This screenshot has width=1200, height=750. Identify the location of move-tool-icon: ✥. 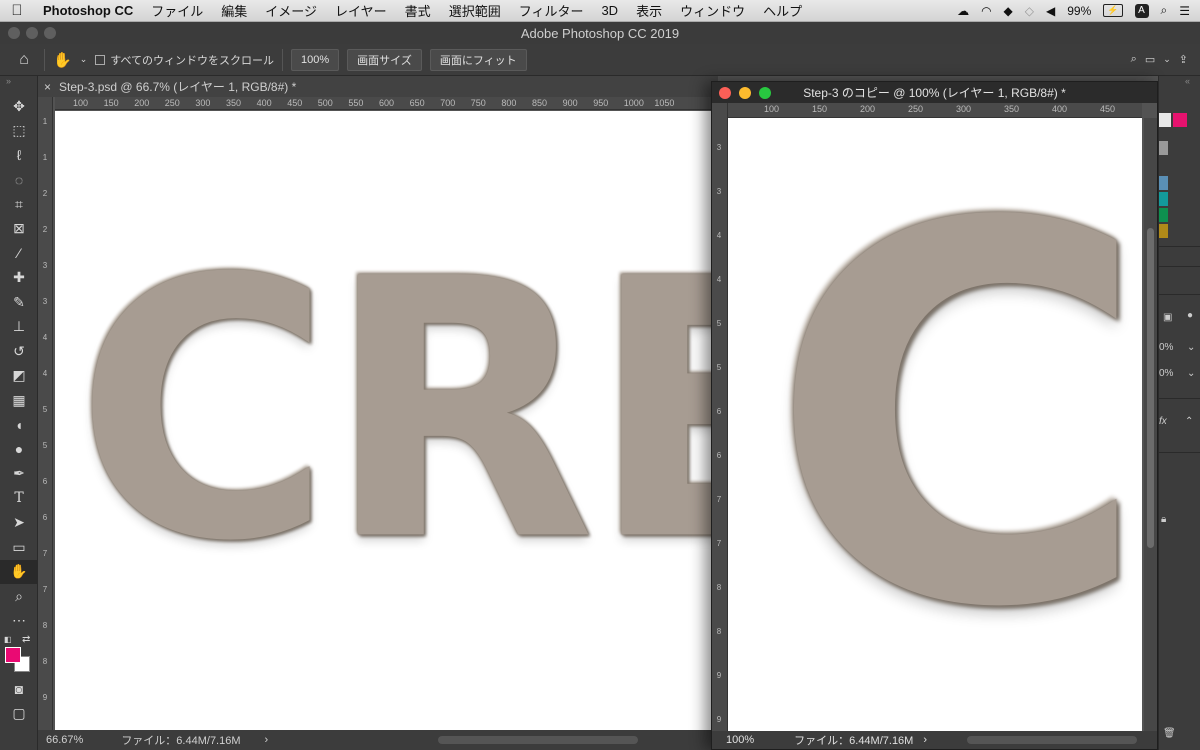
(19, 106).